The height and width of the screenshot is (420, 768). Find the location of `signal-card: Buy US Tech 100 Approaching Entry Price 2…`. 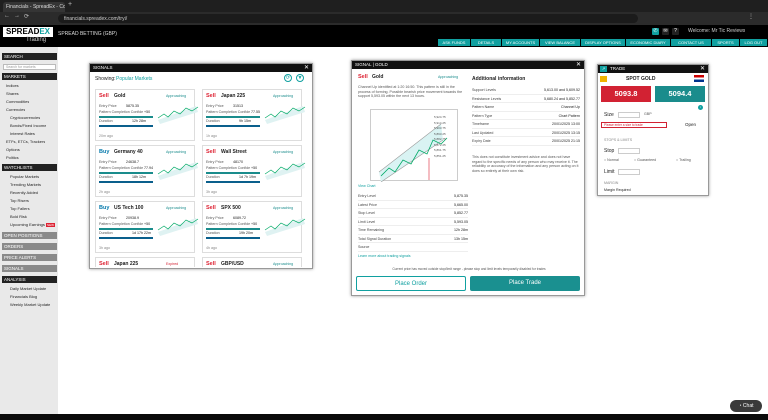

signal-card: Buy US Tech 100 Approaching Entry Price 2… is located at coordinates (147, 227).